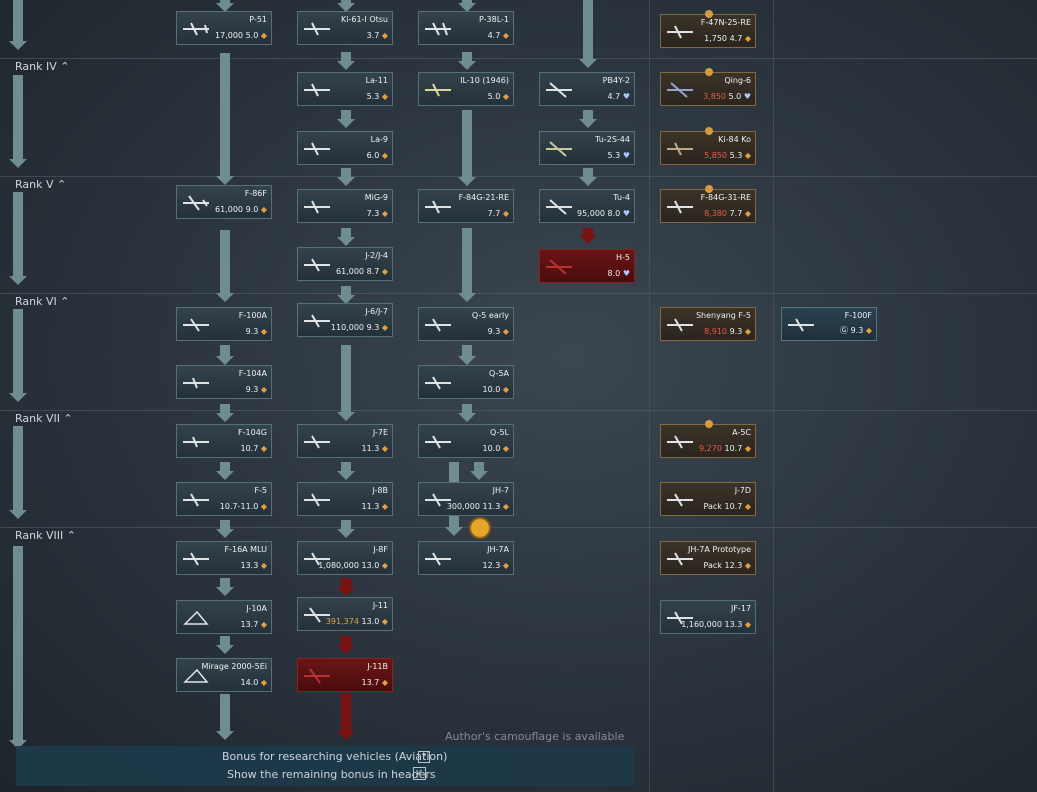 This screenshot has height=792, width=1037. I want to click on vehicle-card-f16: F-16A MLU 13.3 ◆, so click(224, 558).